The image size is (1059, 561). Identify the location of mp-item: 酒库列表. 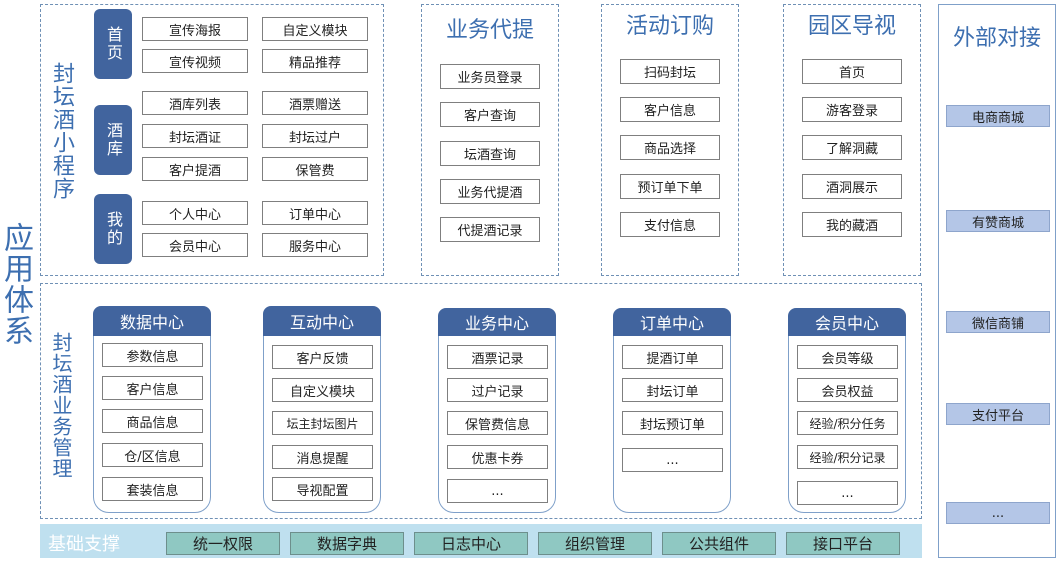
(195, 103).